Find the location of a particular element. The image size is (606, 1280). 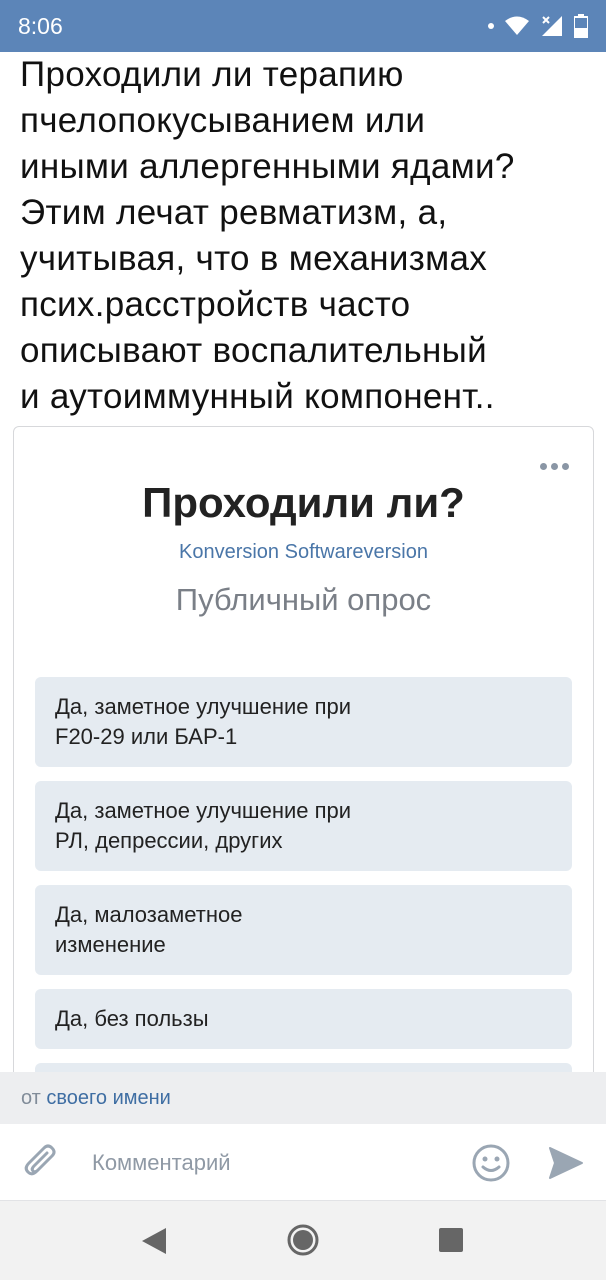

status-time: 8:06 is located at coordinates (40, 26).